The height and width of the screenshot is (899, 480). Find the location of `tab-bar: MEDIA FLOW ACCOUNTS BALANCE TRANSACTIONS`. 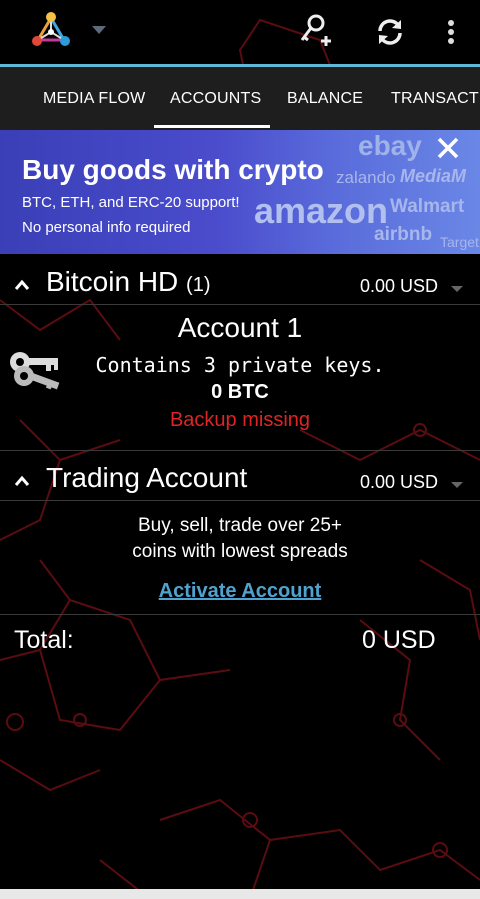

tab-bar: MEDIA FLOW ACCOUNTS BALANCE TRANSACTIONS is located at coordinates (240, 98).